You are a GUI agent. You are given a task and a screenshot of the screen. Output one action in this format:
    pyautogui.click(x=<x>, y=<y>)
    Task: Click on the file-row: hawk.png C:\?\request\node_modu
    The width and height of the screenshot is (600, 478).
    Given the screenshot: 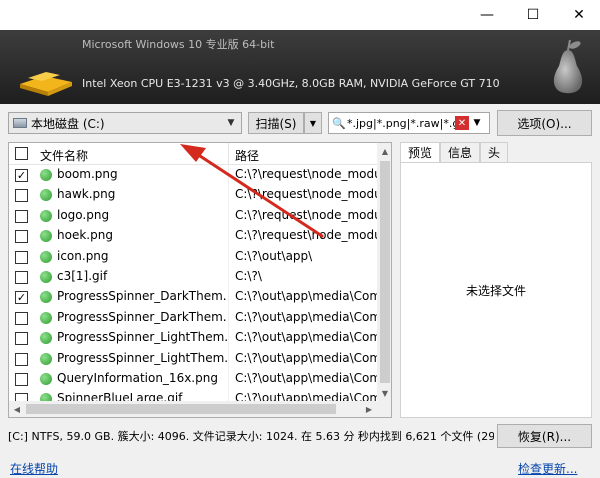 What is the action you would take?
    pyautogui.click(x=193, y=195)
    